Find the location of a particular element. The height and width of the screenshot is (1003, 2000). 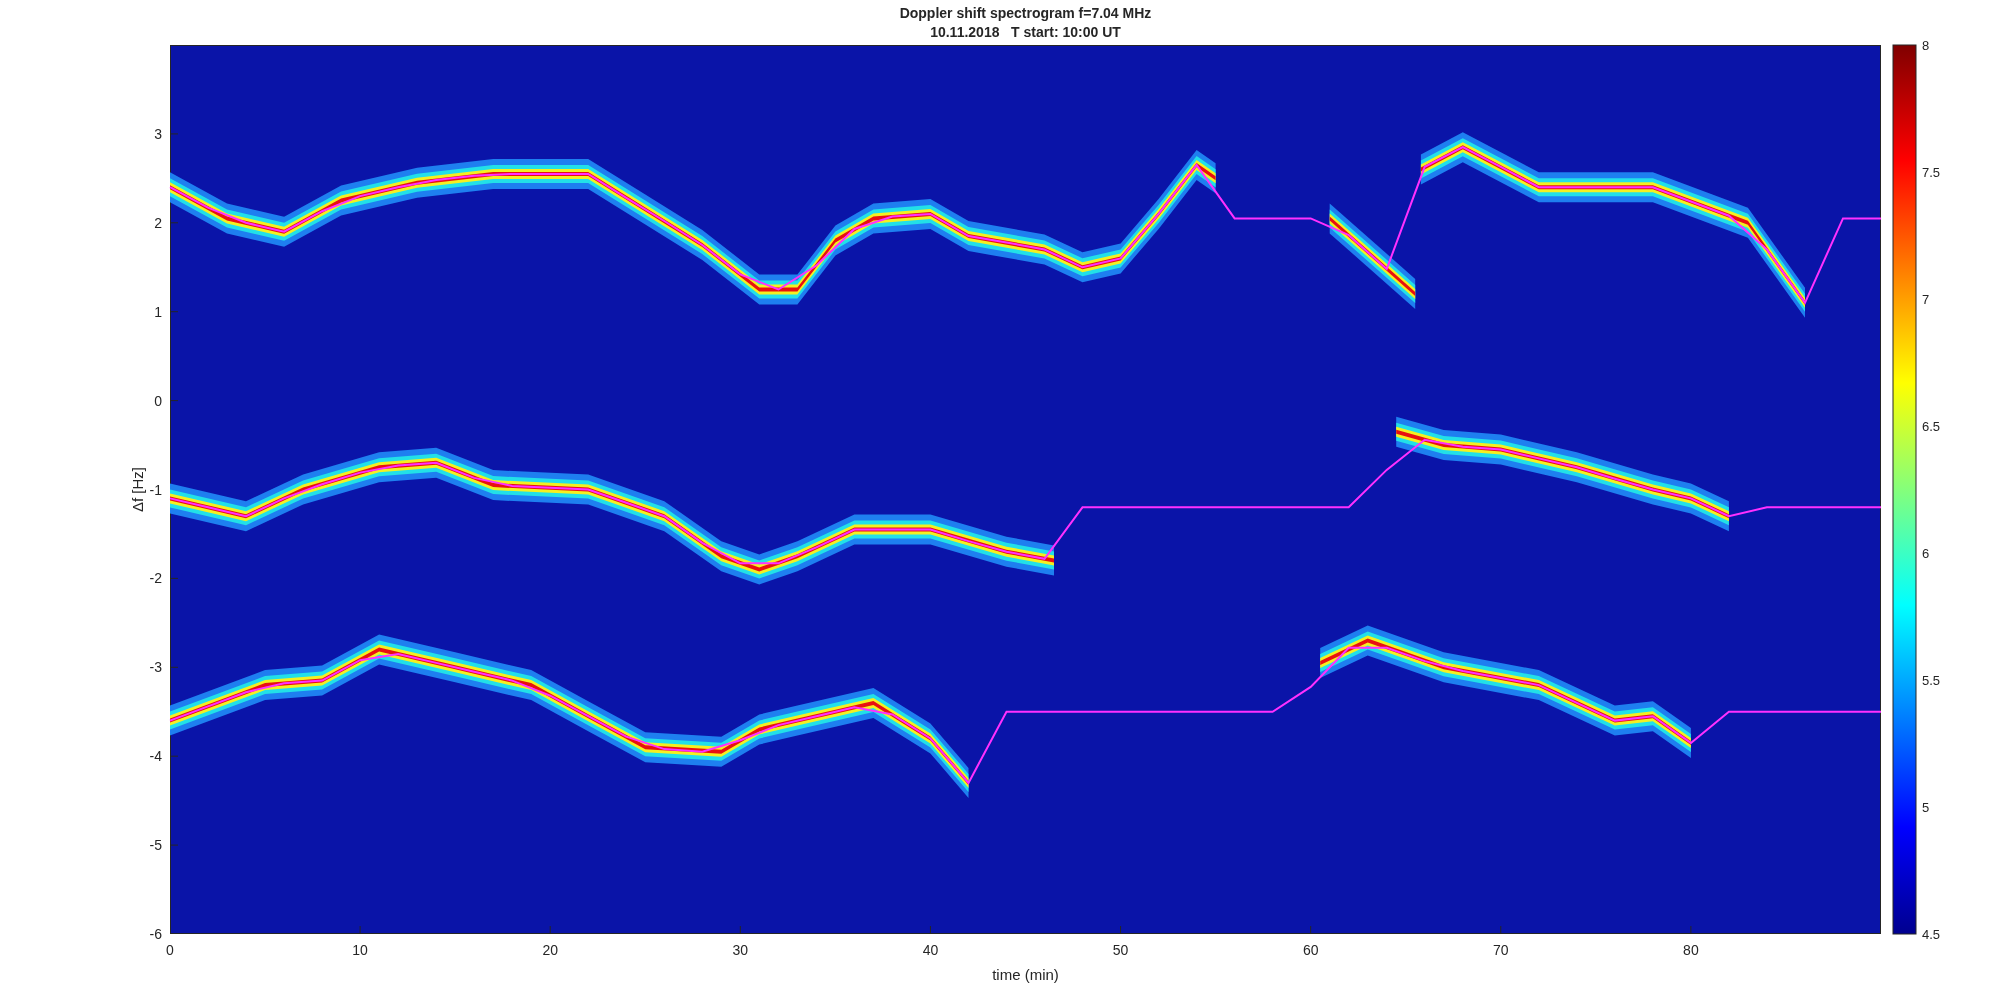

y-tick-label: -6 is located at coordinates (155, 934).